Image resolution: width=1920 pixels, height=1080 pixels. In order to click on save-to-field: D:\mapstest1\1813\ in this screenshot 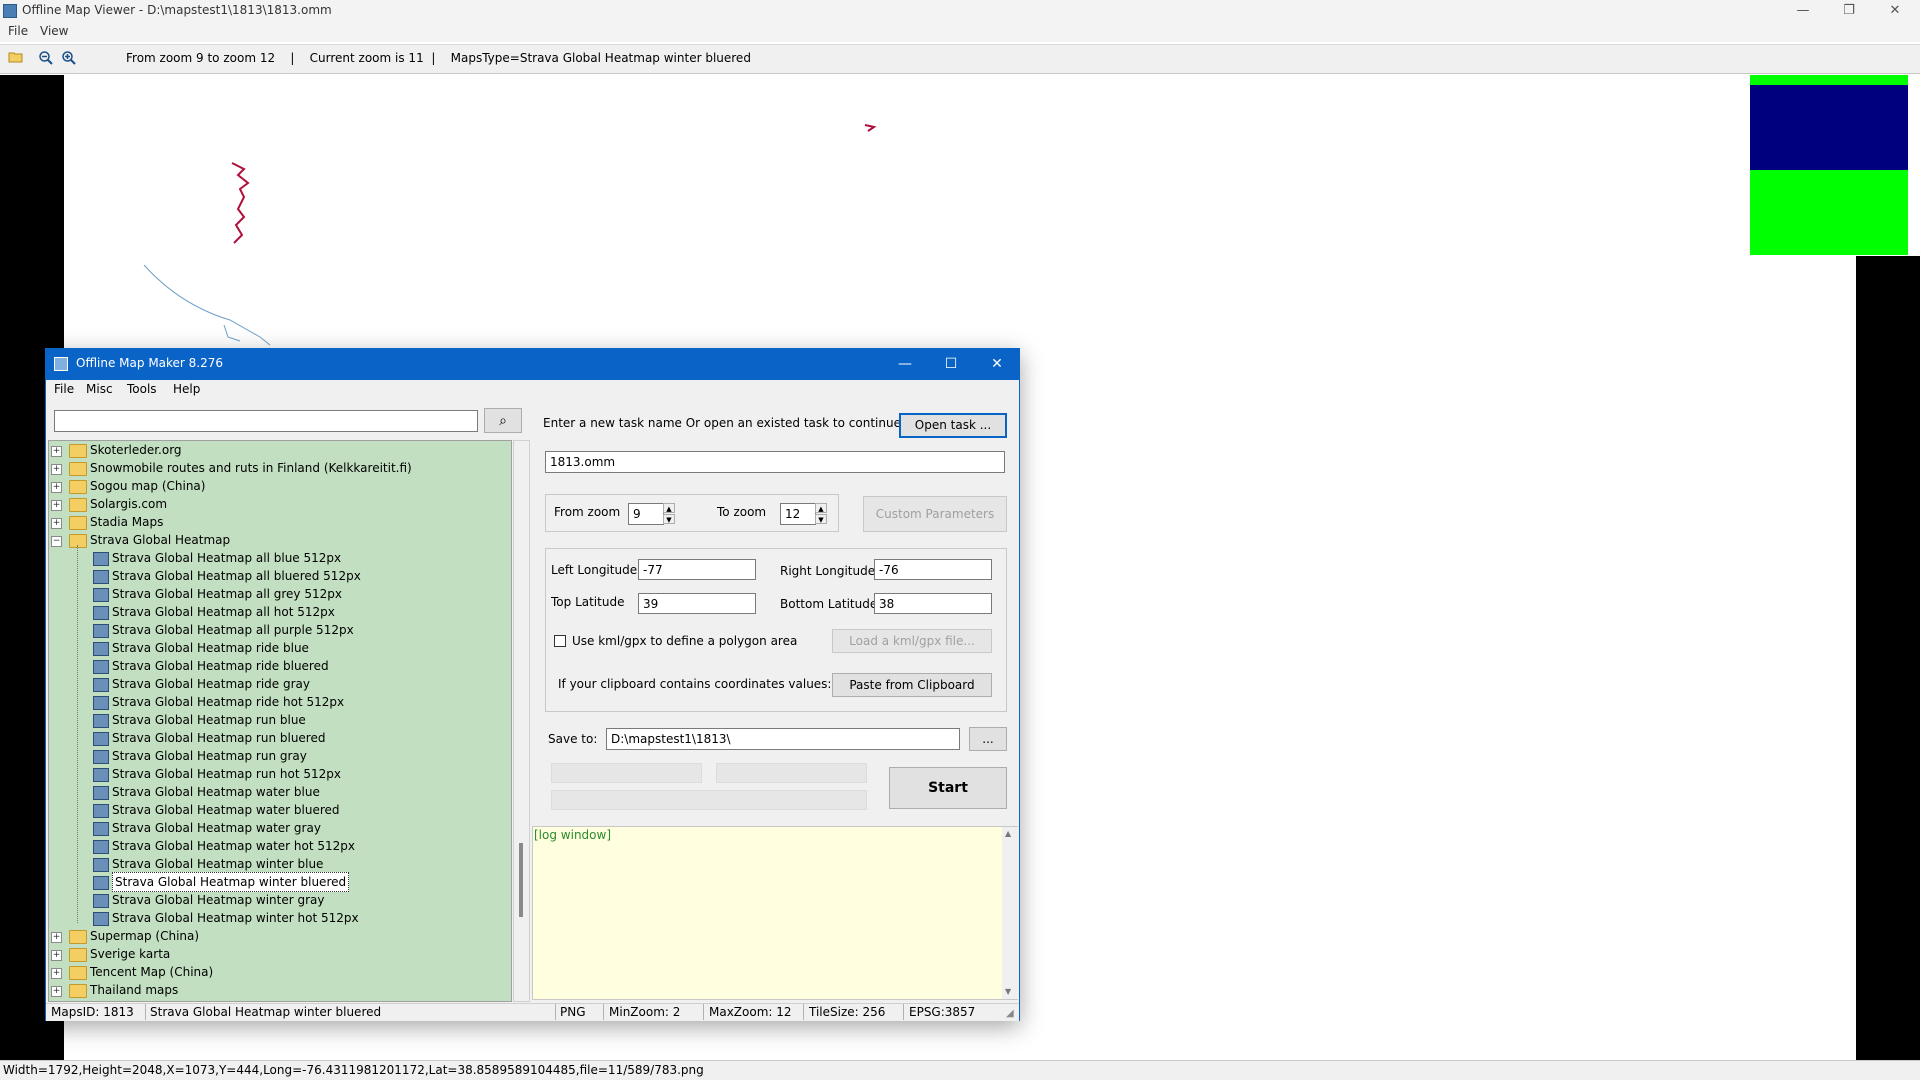, I will do `click(783, 739)`.